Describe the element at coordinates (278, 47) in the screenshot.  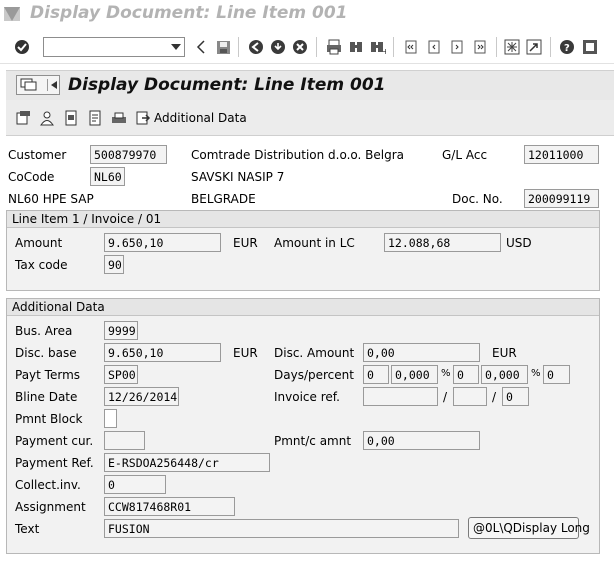
I see `exit-icon` at that location.